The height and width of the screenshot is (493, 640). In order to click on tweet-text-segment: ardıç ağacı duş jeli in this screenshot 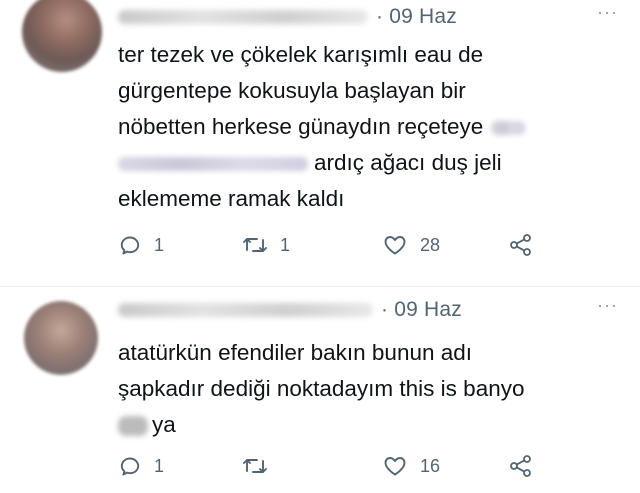, I will do `click(408, 162)`.